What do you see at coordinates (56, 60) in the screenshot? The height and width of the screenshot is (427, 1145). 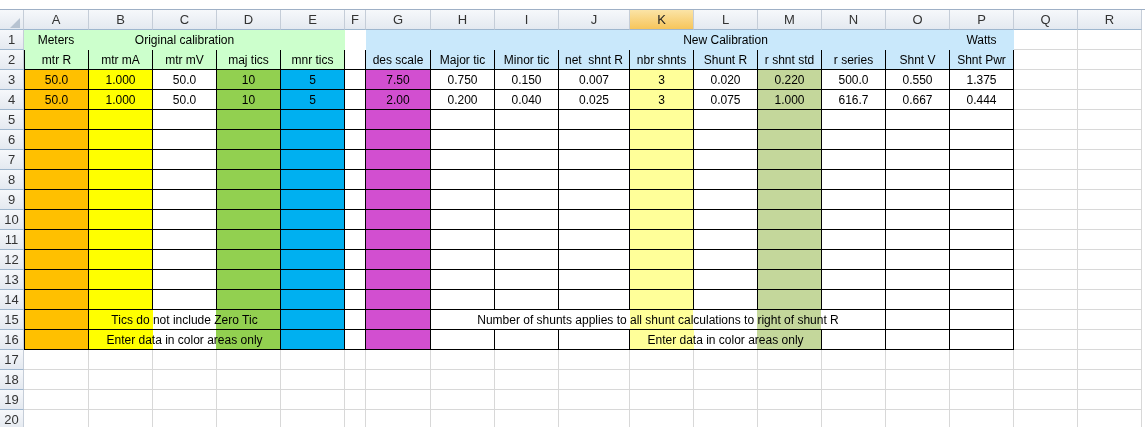 I see `table-cell: mtr R` at bounding box center [56, 60].